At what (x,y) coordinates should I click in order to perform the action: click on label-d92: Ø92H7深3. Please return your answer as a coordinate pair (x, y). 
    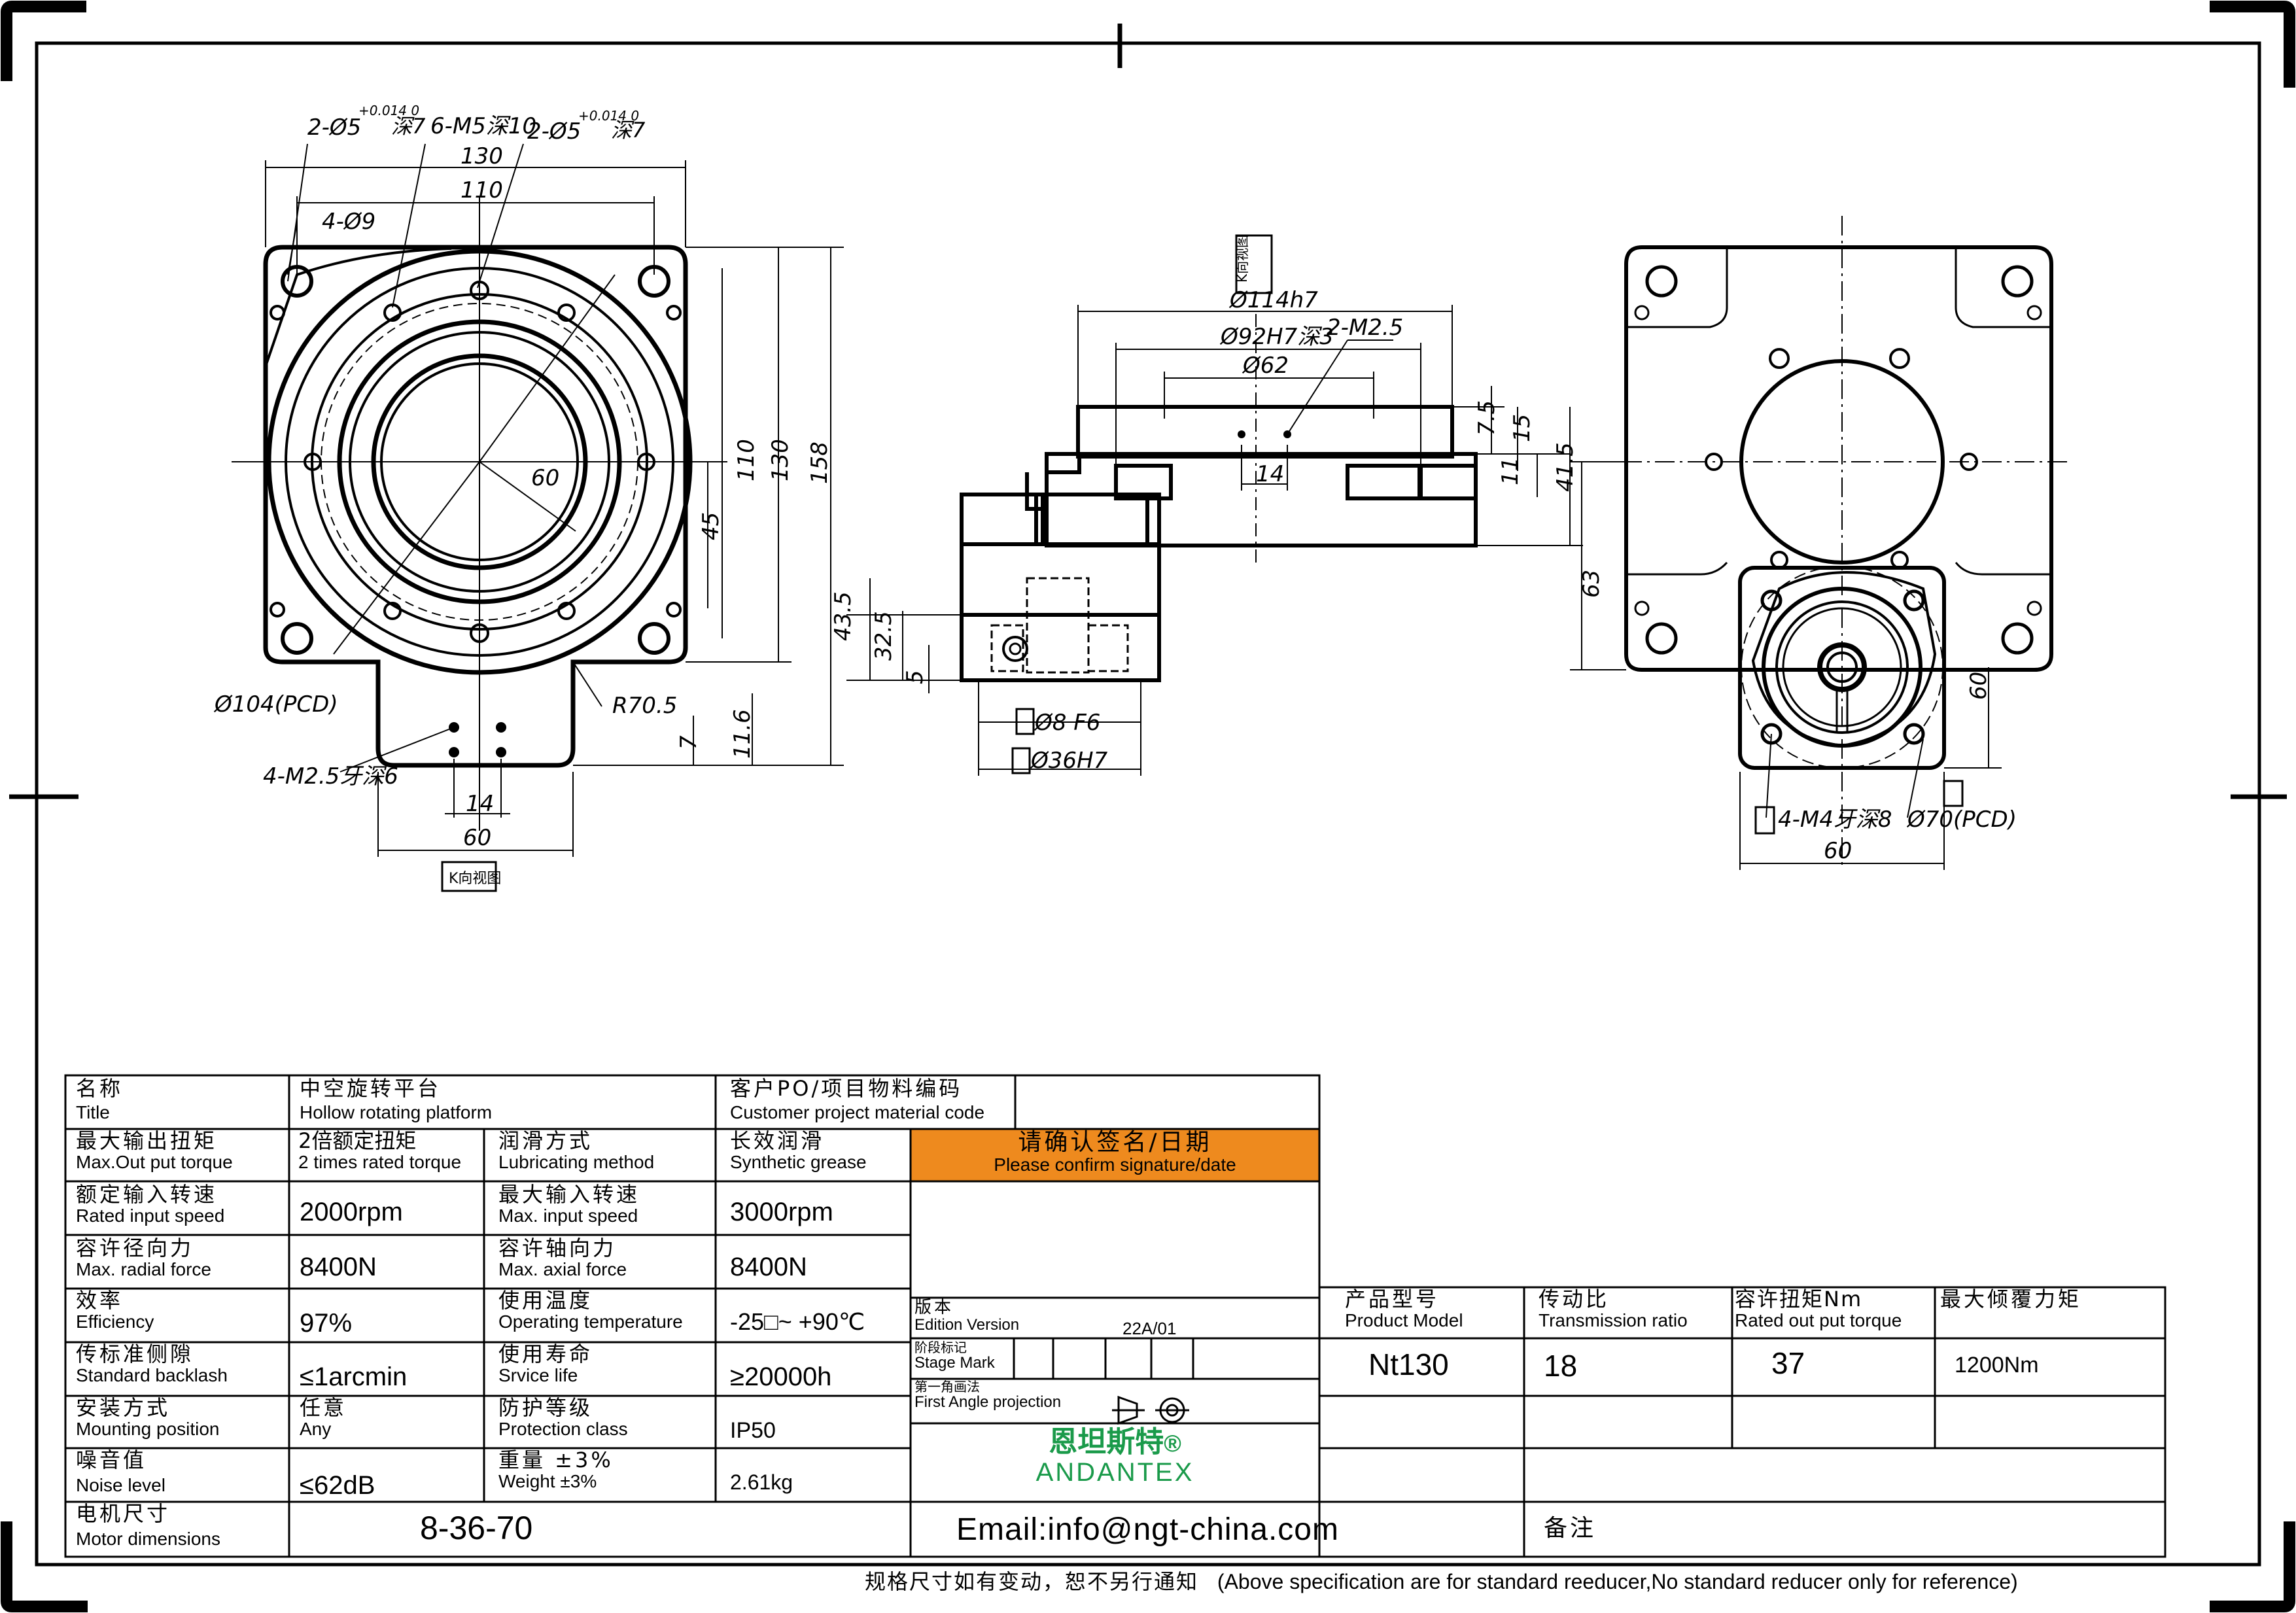
    Looking at the image, I should click on (1276, 337).